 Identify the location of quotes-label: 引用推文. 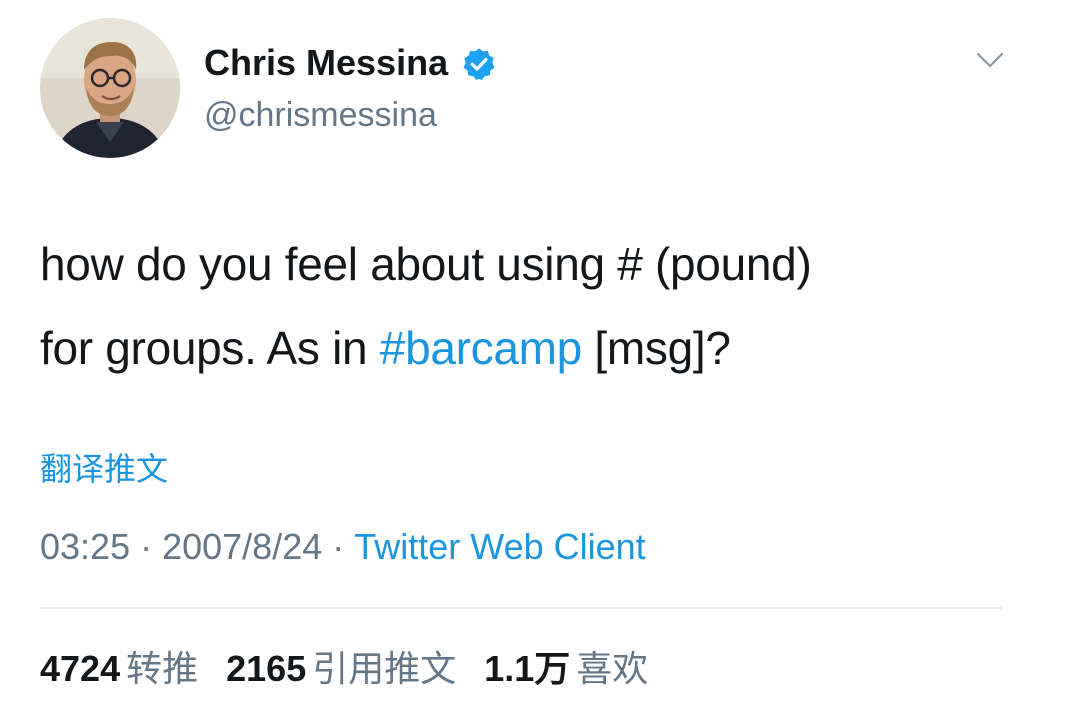
(384, 668).